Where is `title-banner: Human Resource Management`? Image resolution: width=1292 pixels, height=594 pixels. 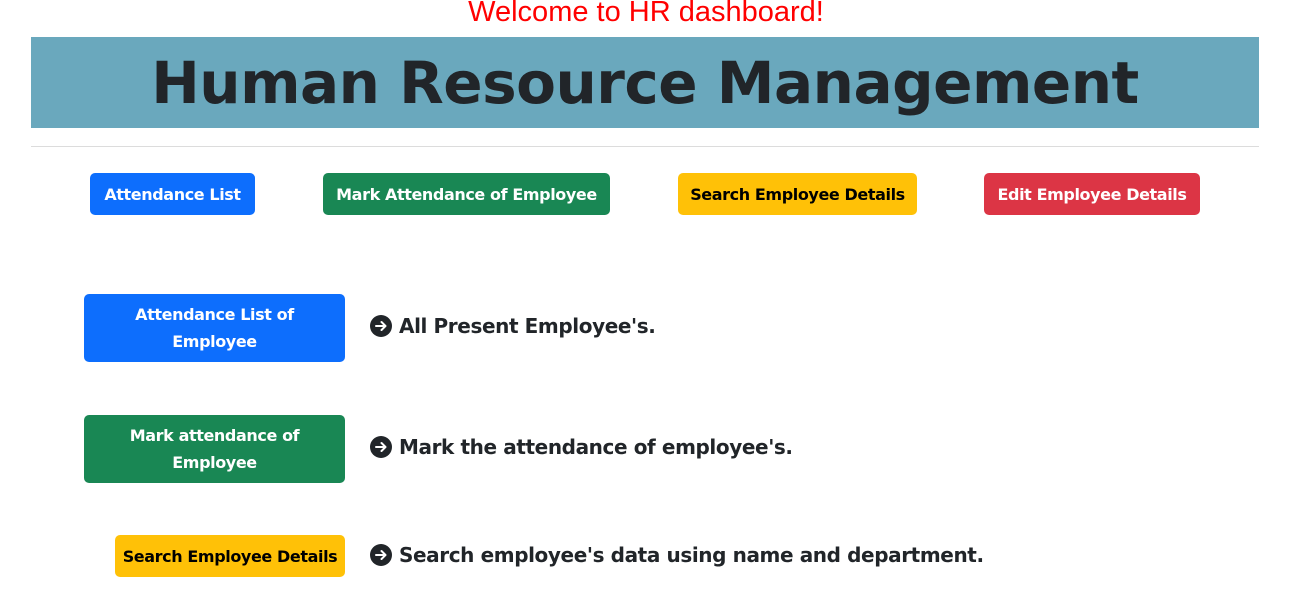 title-banner: Human Resource Management is located at coordinates (645, 82).